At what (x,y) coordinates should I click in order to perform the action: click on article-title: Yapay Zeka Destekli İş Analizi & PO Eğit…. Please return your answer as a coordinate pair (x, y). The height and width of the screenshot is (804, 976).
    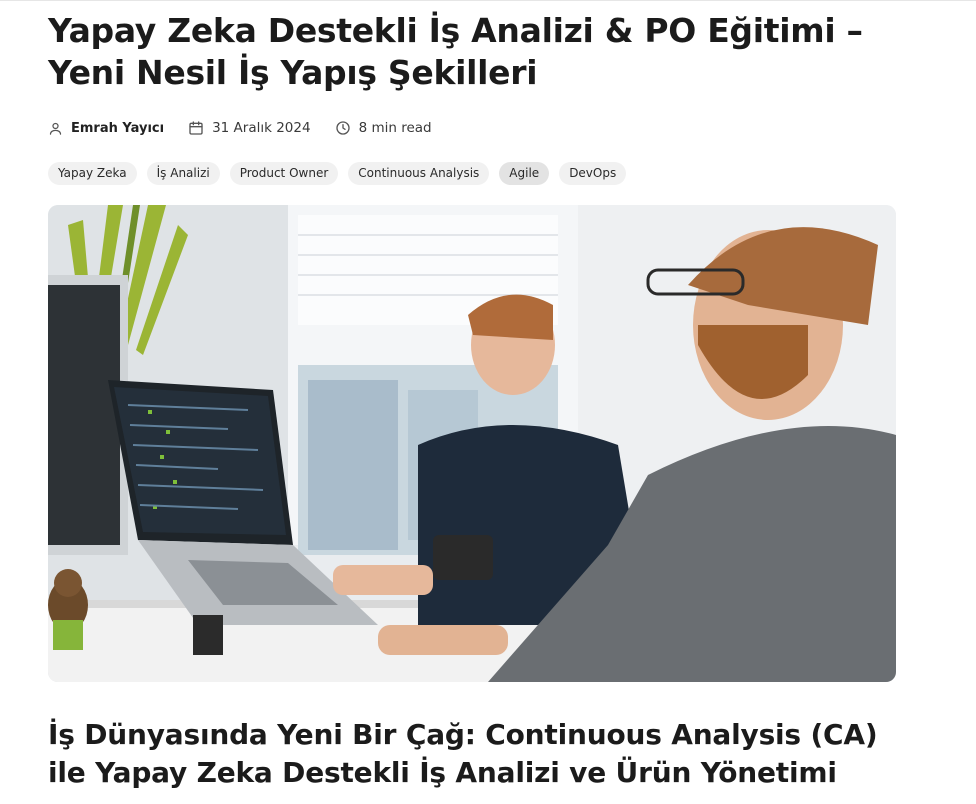
    Looking at the image, I should click on (455, 51).